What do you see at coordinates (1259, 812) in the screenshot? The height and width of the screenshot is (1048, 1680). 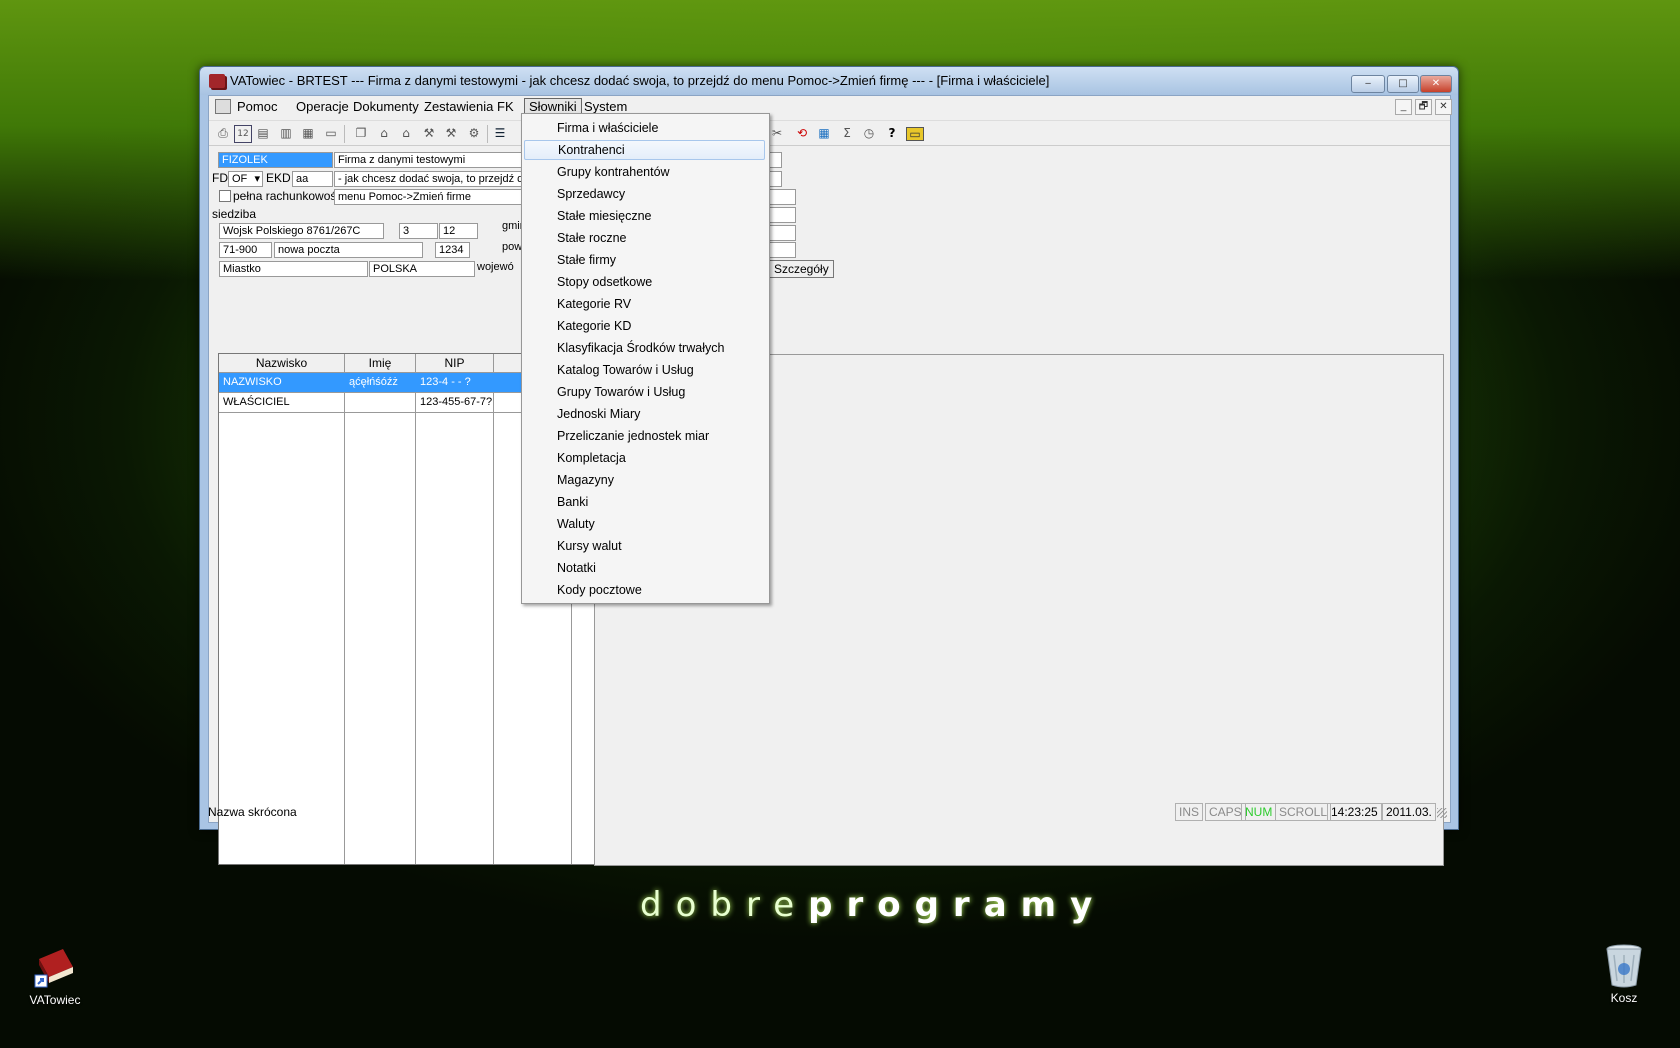 I see `num-indicator: NUM` at bounding box center [1259, 812].